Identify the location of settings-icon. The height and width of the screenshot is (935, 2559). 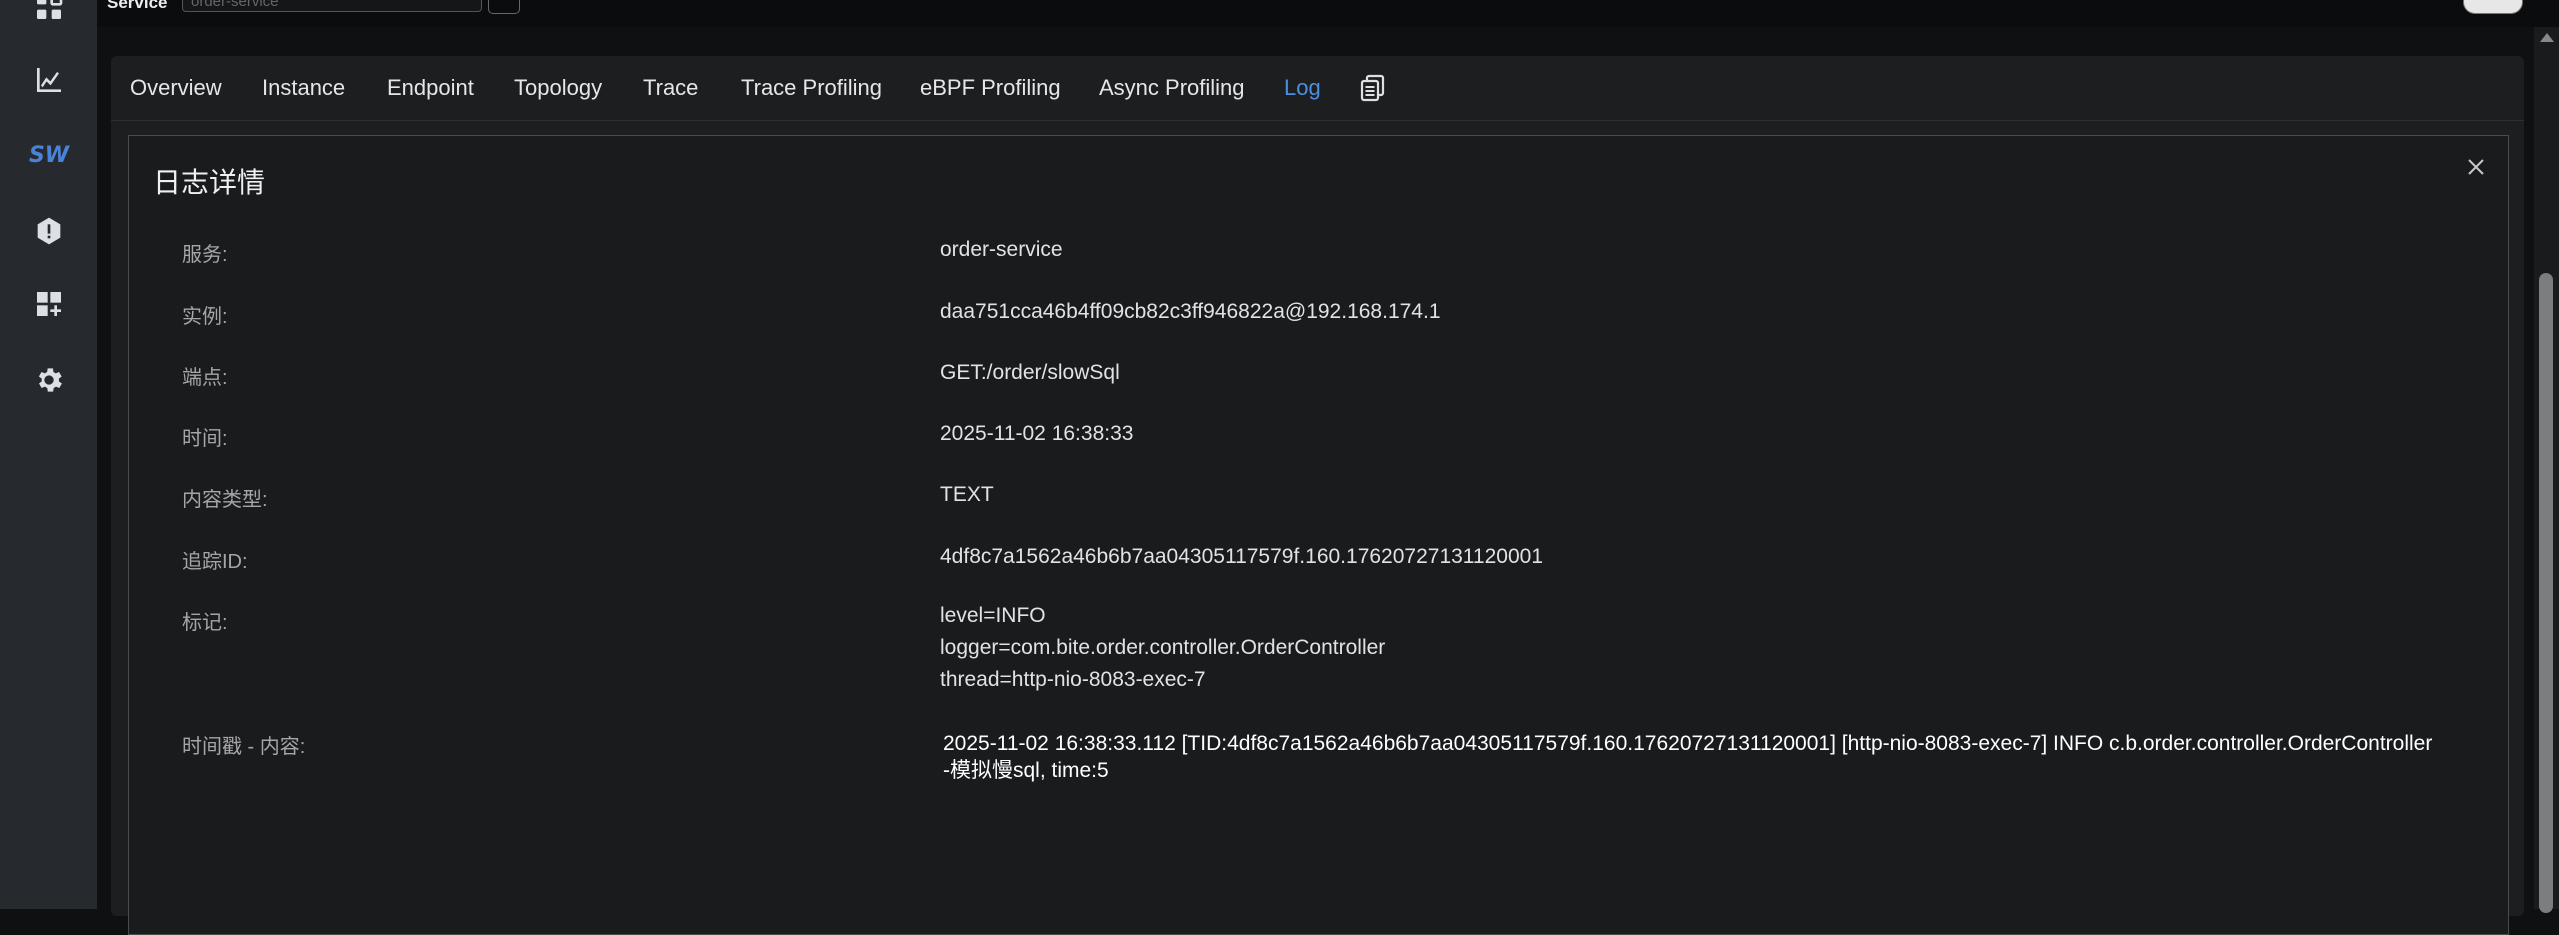
(49, 380).